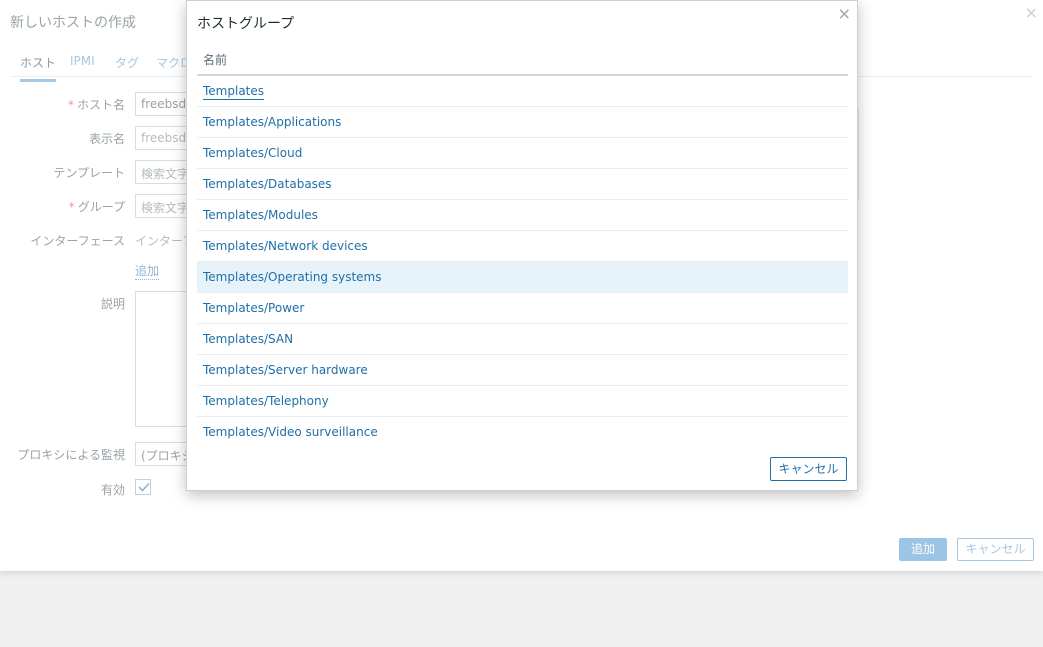 Image resolution: width=1043 pixels, height=647 pixels. What do you see at coordinates (73, 23) in the screenshot?
I see `dialog-title: 新しいホストの作成` at bounding box center [73, 23].